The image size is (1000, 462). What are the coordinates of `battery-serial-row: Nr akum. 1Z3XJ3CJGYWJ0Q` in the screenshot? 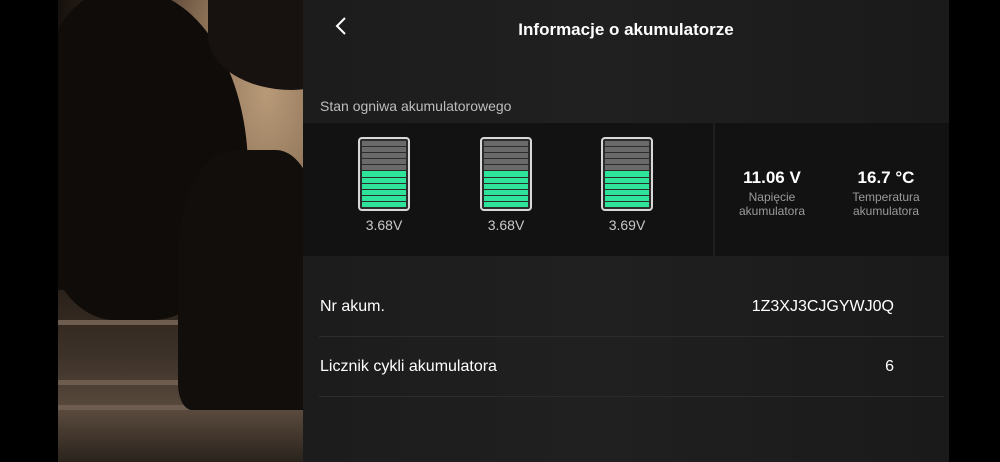 It's located at (631, 307).